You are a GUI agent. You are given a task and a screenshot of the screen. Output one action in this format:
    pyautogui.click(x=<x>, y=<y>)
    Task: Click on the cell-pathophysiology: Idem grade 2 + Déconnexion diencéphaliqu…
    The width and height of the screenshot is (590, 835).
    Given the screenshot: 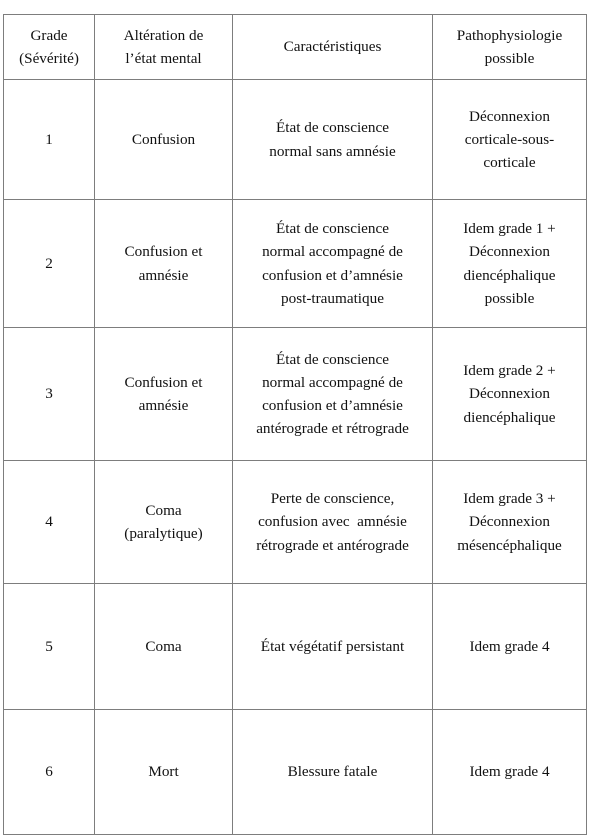 What is the action you would take?
    pyautogui.click(x=509, y=394)
    